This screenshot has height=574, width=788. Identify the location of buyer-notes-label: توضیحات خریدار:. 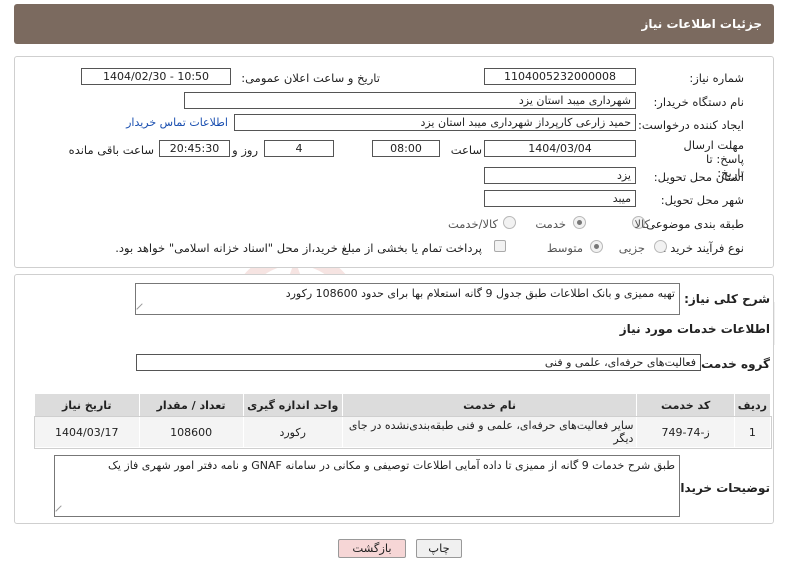
(719, 488).